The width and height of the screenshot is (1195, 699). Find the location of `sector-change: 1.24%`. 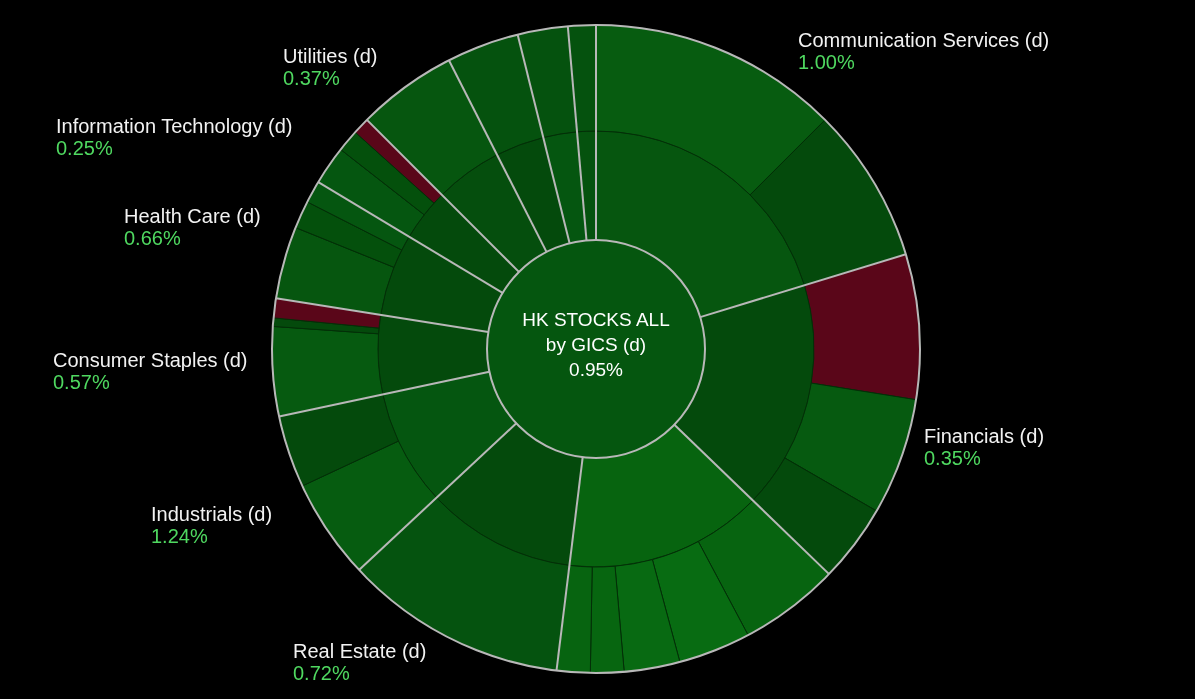

sector-change: 1.24% is located at coordinates (179, 536).